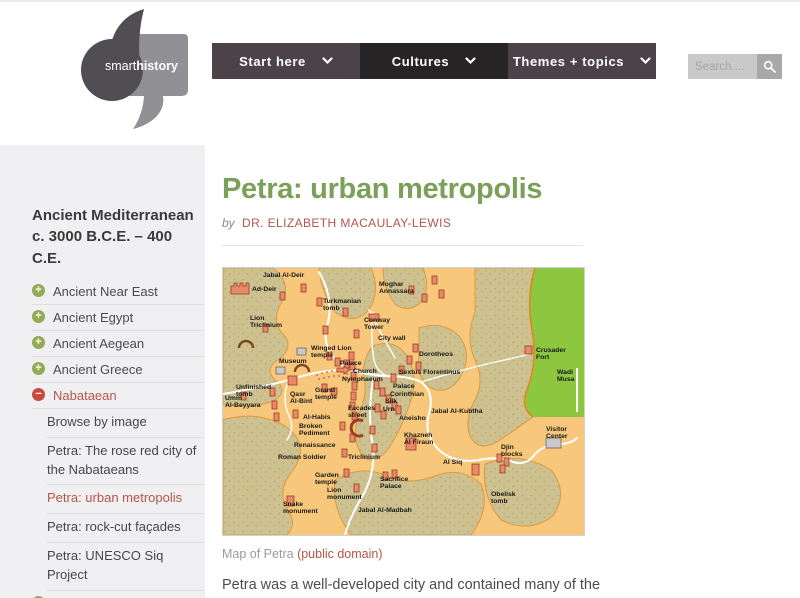 The image size is (800, 598). What do you see at coordinates (722, 66) in the screenshot?
I see `search-input` at bounding box center [722, 66].